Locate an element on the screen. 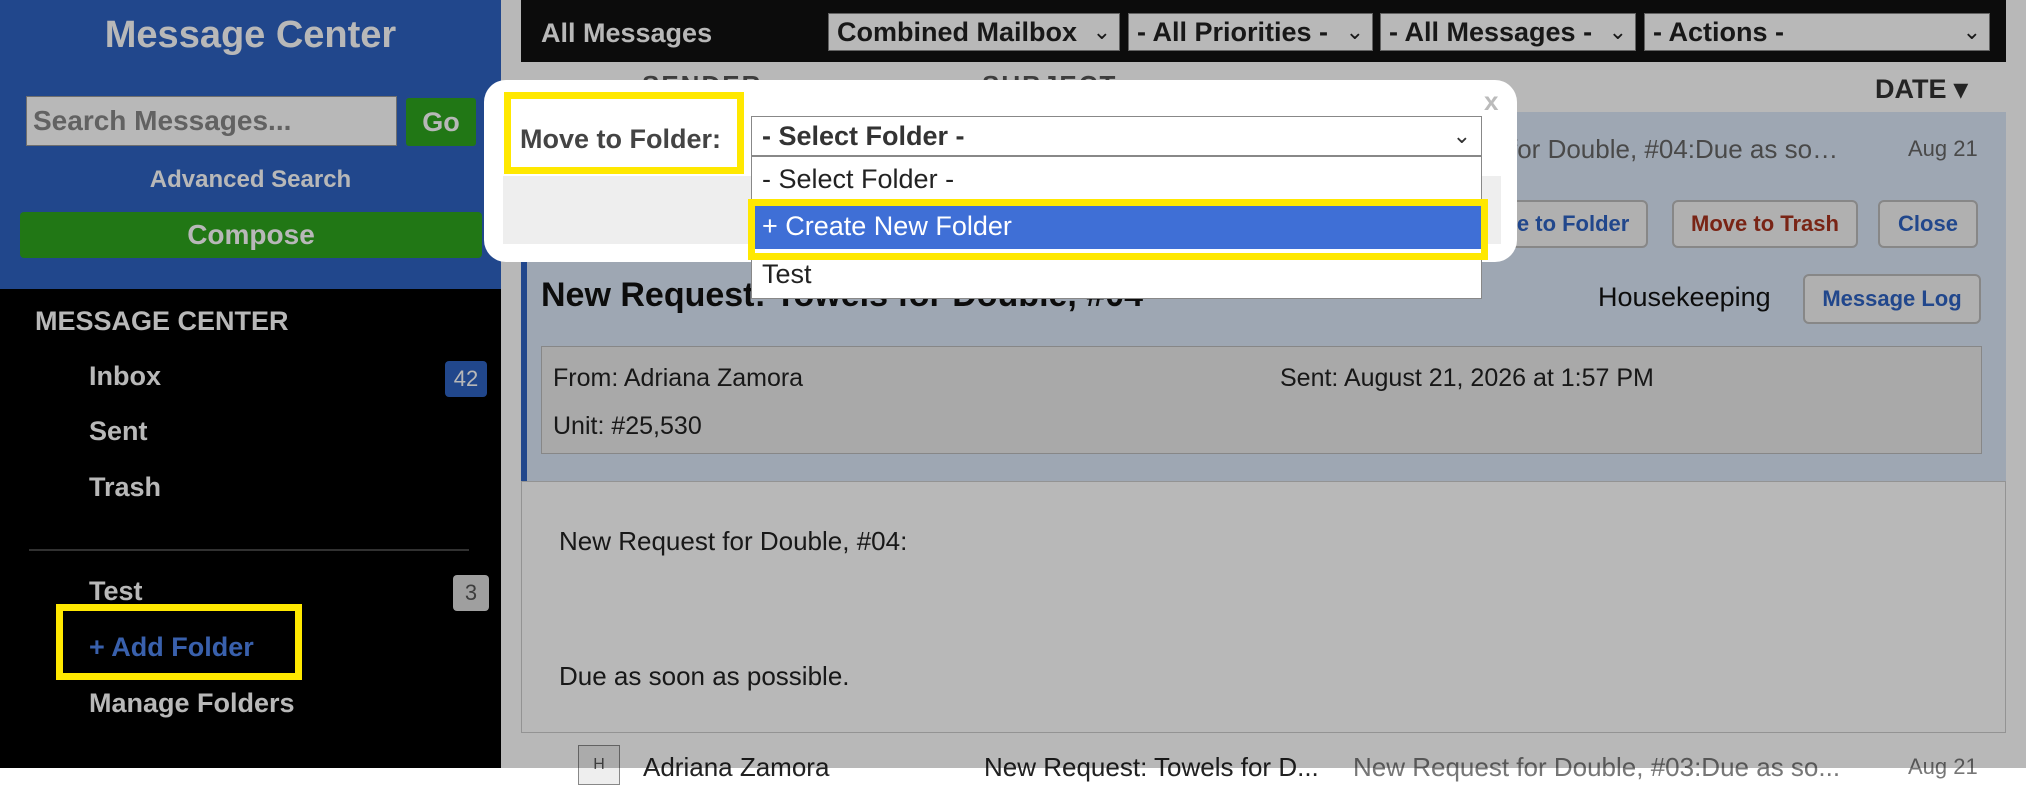  folder-select: - Select Folder - ⌄ is located at coordinates (1116, 136).